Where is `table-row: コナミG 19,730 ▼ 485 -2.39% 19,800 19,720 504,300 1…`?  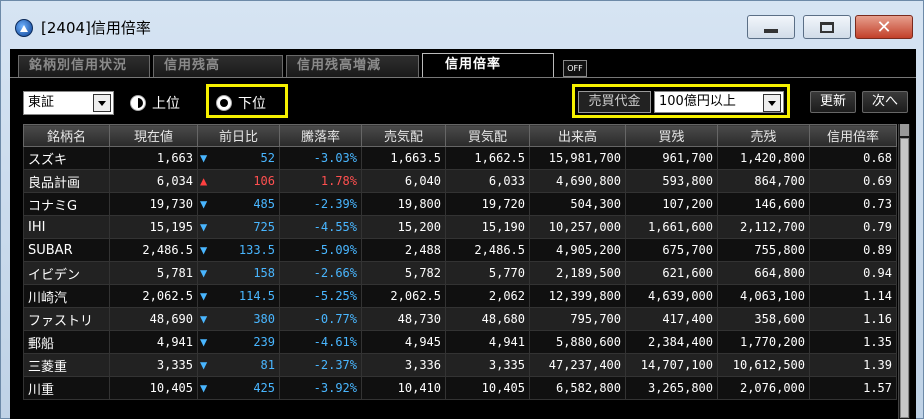
table-row: コナミG 19,730 ▼ 485 -2.39% 19,800 19,720 504,300 1… is located at coordinates (460, 204).